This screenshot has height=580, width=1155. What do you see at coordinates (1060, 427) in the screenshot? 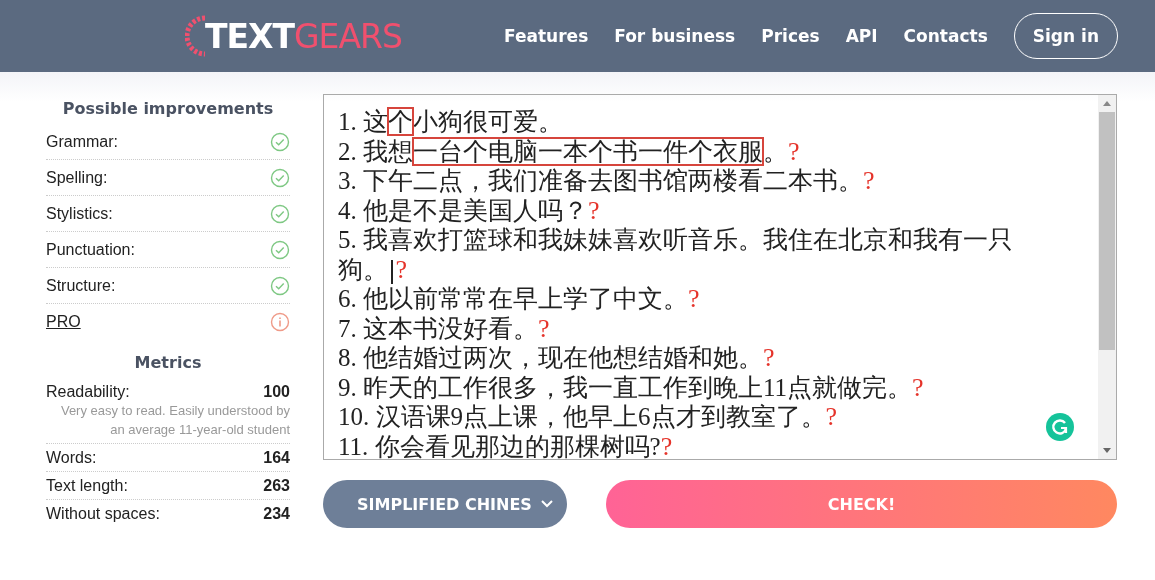
I see `refresh-badge-icon` at bounding box center [1060, 427].